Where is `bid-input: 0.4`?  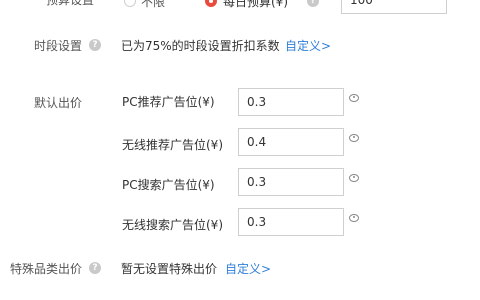
bid-input: 0.4 is located at coordinates (291, 142).